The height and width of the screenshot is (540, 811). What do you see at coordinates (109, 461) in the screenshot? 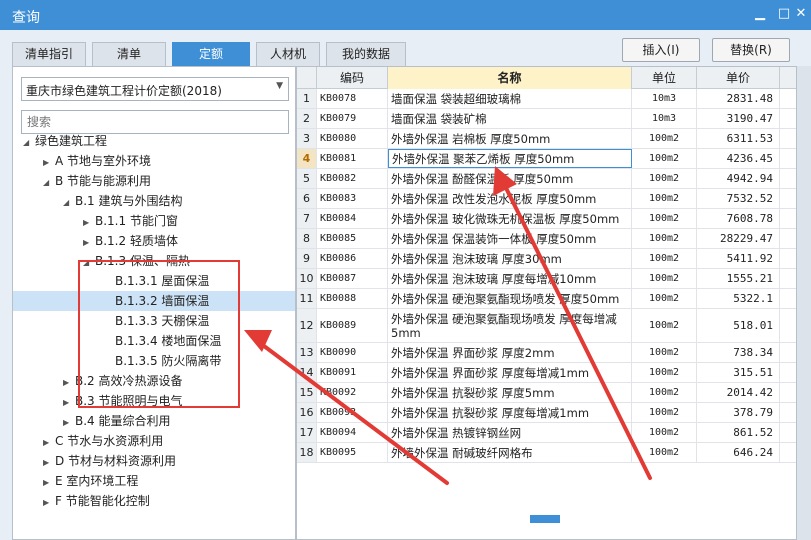
I see `tree-item: ▶ D 节材与材料资源利用` at bounding box center [109, 461].